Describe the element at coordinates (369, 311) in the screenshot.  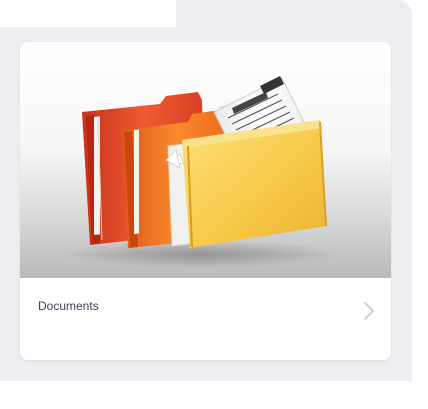
I see `chevron-right-icon` at that location.